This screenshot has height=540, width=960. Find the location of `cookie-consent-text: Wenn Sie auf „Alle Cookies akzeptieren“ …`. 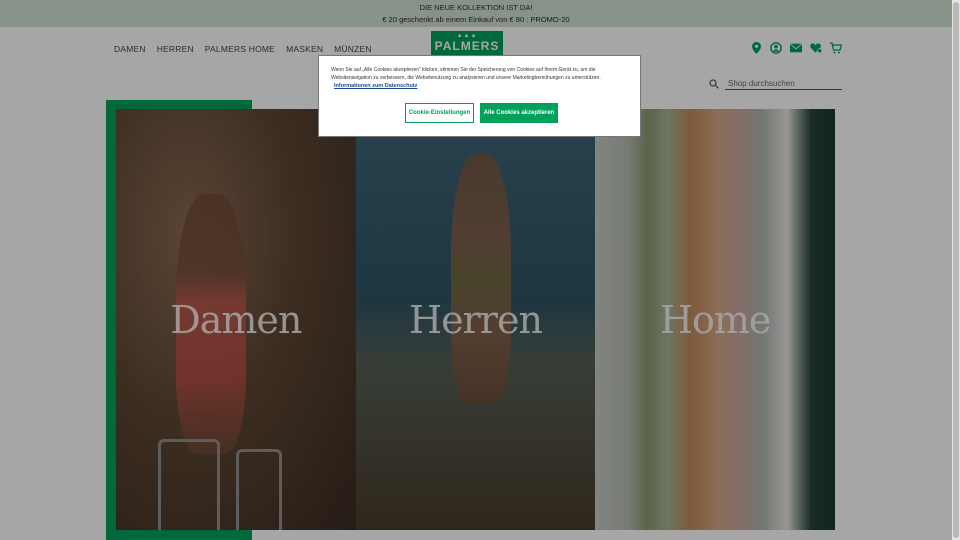

cookie-consent-text: Wenn Sie auf „Alle Cookies akzeptieren“ … is located at coordinates (466, 74).